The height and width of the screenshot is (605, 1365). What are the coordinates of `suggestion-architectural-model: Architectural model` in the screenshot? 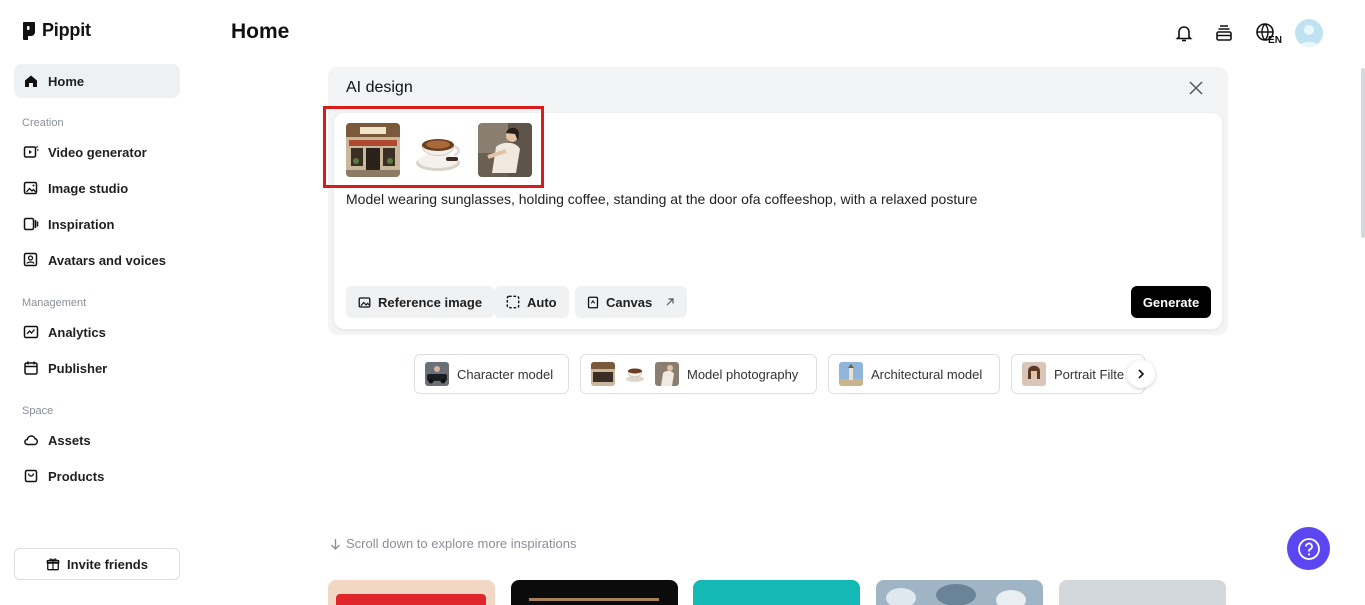 It's located at (914, 374).